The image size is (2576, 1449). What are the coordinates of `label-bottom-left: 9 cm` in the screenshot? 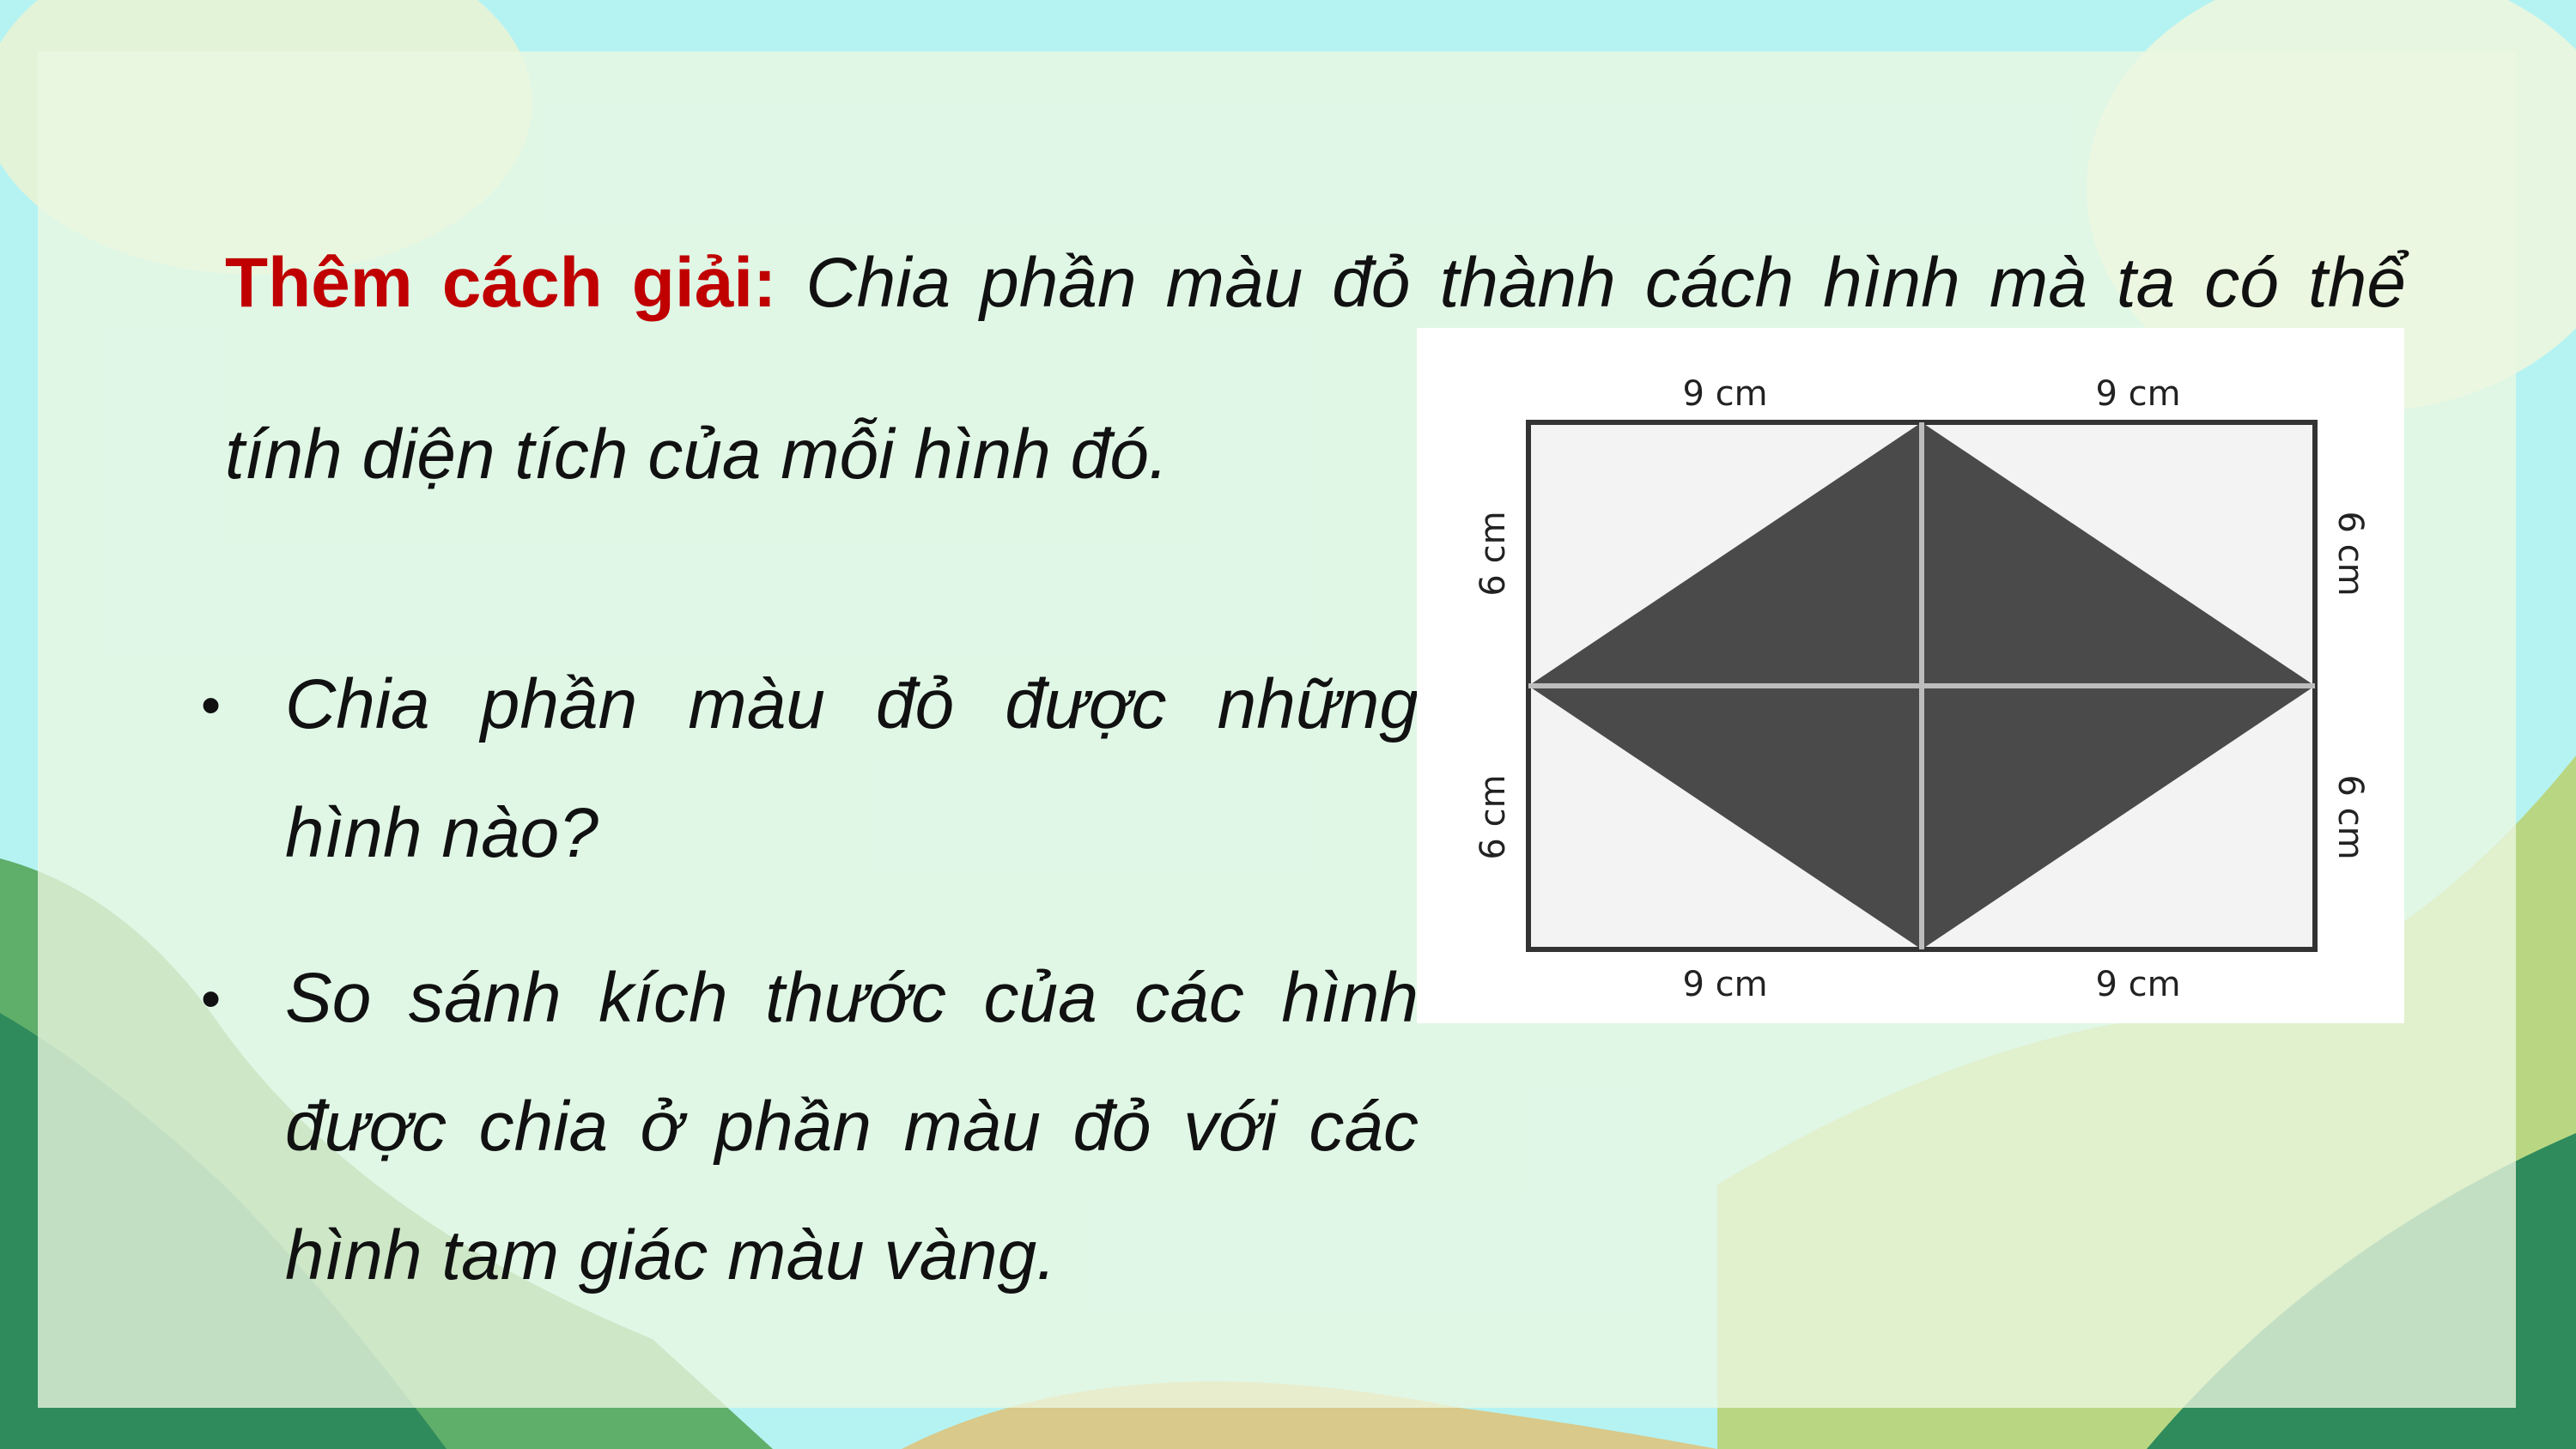 It's located at (1725, 984).